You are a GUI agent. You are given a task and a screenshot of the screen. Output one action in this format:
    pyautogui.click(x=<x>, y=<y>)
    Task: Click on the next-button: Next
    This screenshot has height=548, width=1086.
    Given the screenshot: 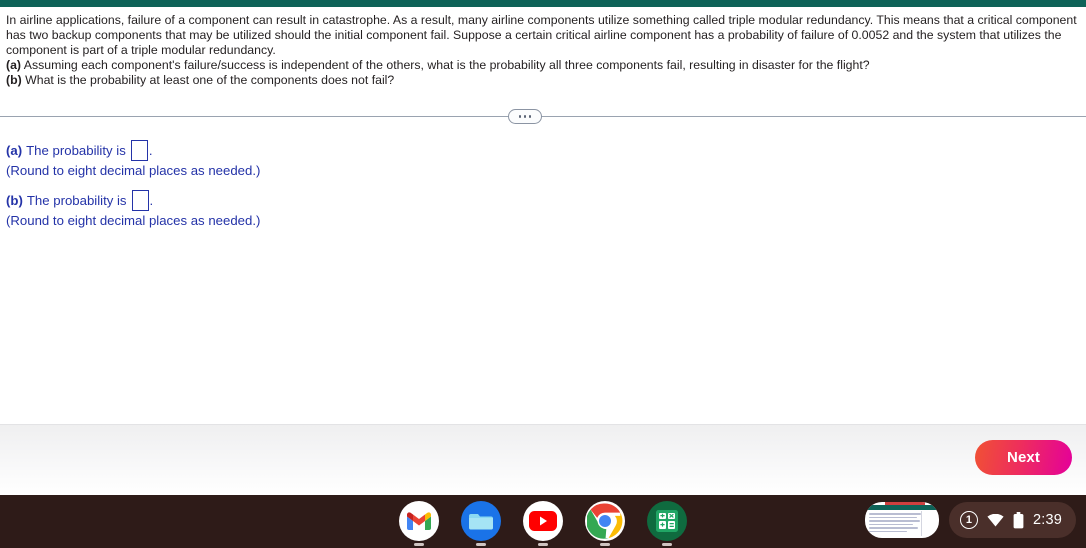 What is the action you would take?
    pyautogui.click(x=1023, y=457)
    